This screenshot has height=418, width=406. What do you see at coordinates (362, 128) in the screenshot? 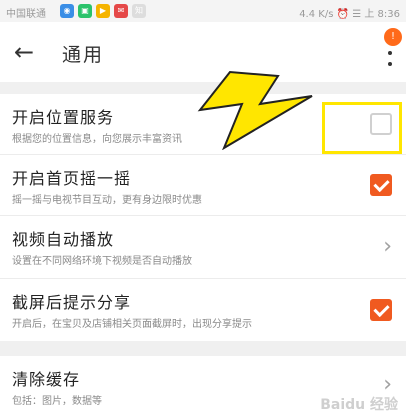
I see `annotation-highlight-box` at bounding box center [362, 128].